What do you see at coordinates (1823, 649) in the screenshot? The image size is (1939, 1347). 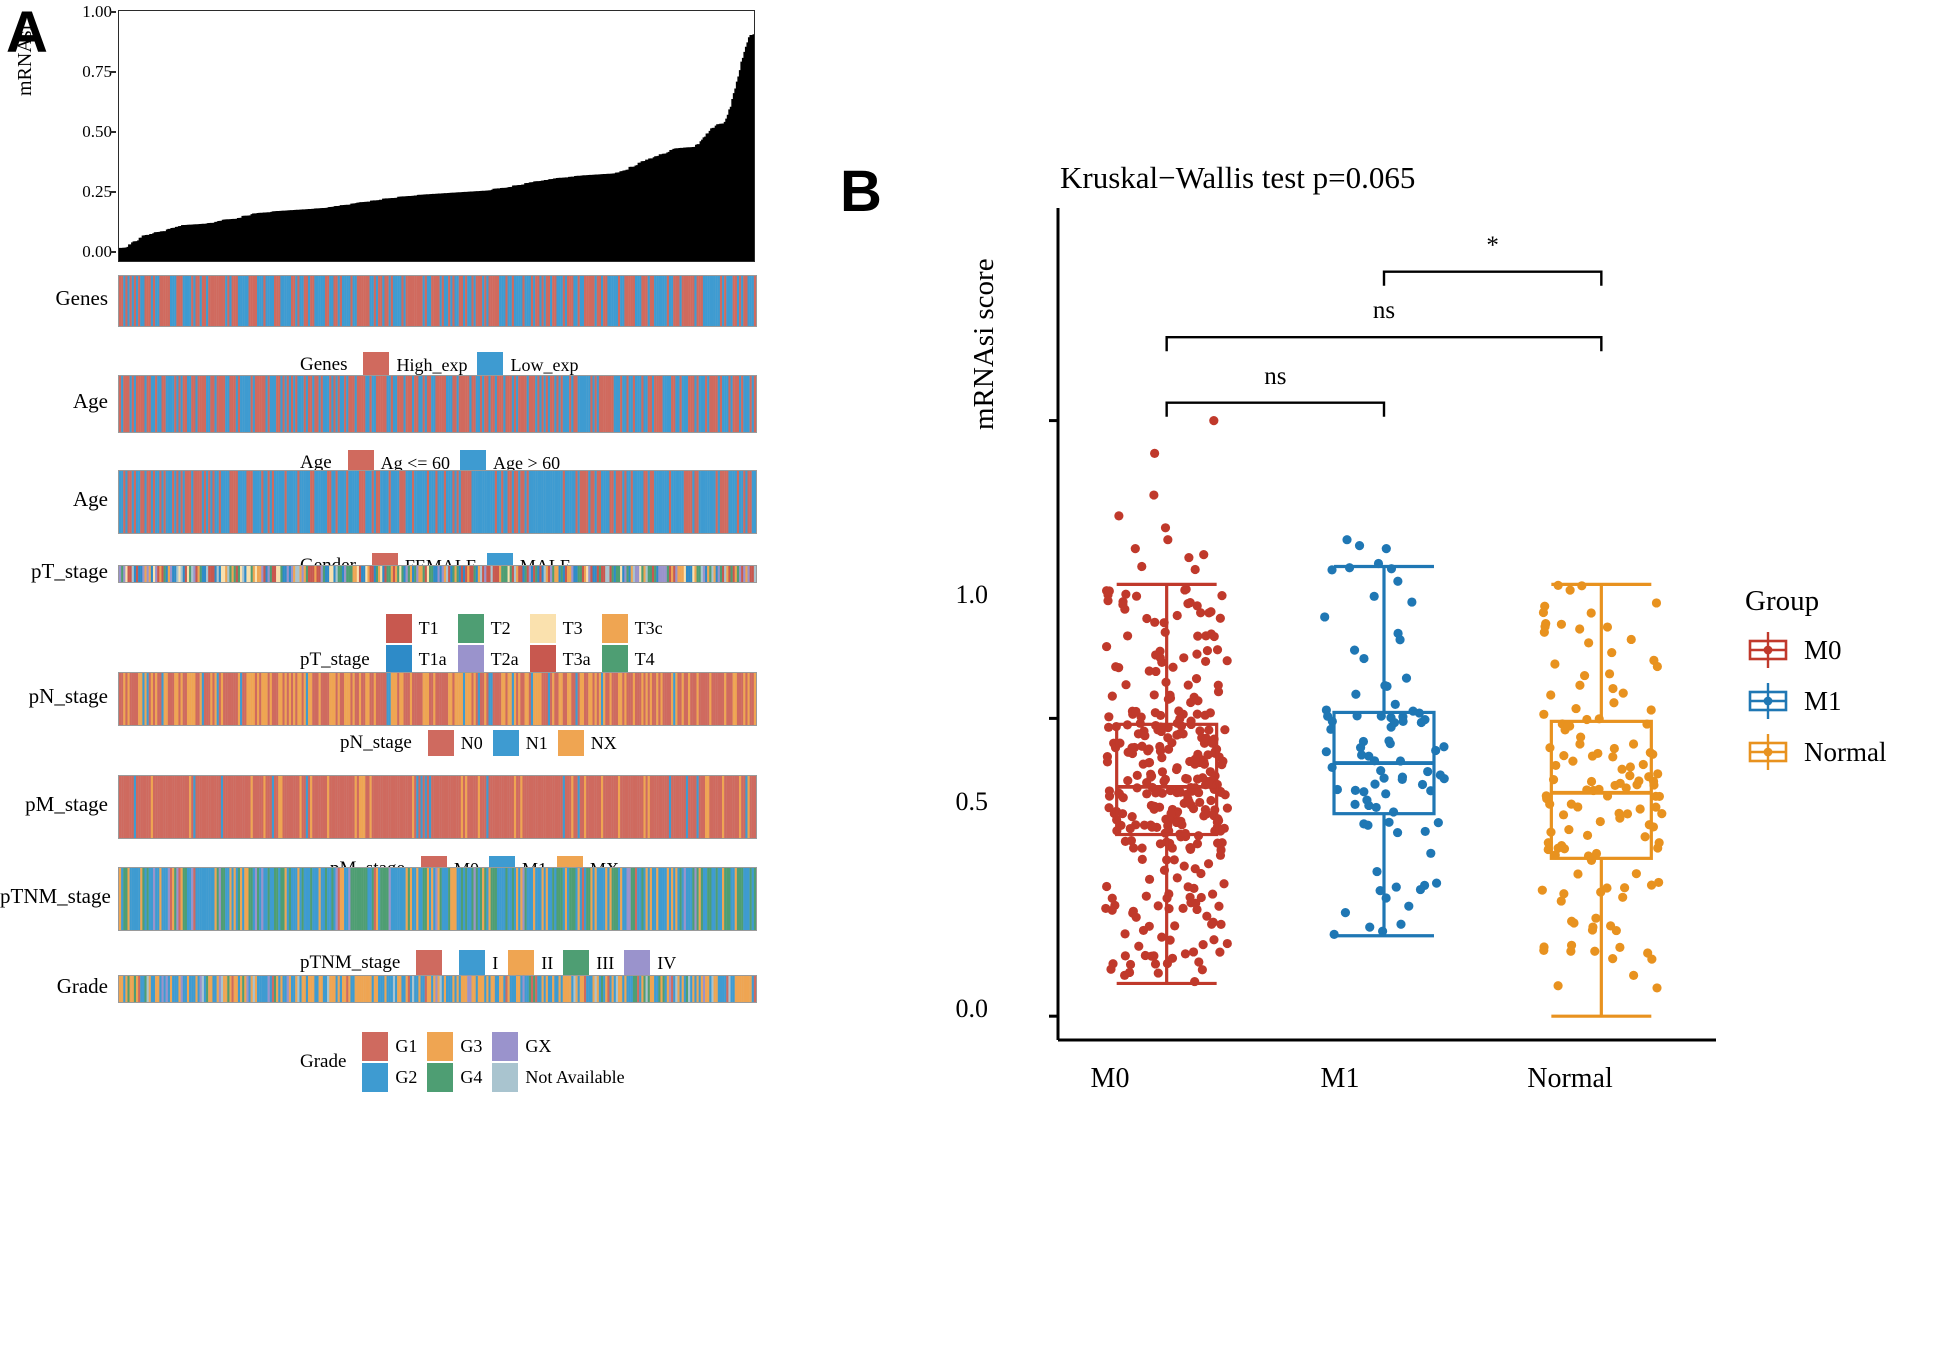 I see `group-legend-label: M0` at bounding box center [1823, 649].